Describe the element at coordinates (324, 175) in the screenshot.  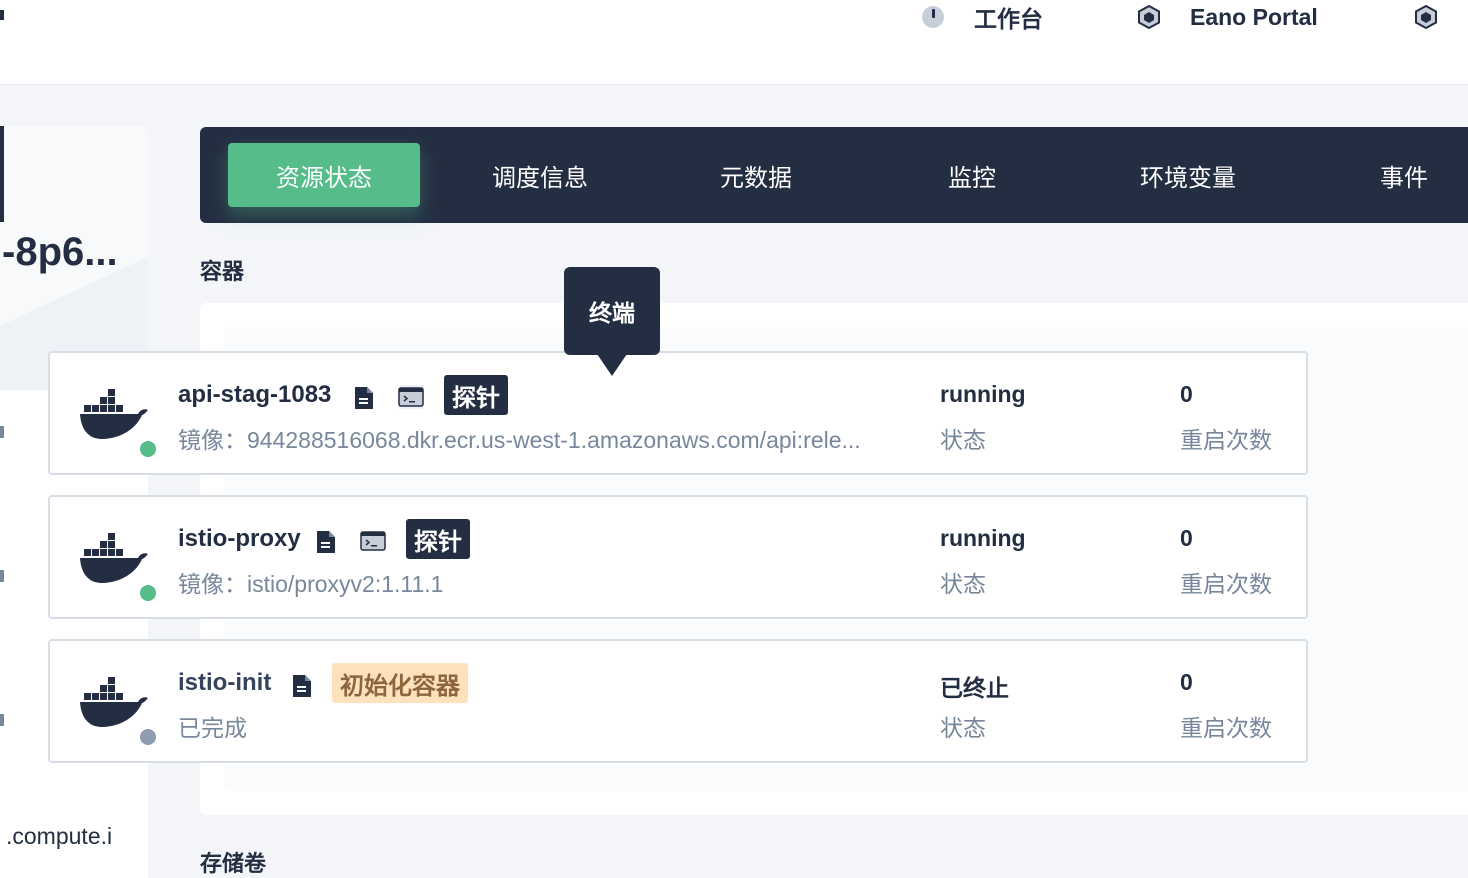
I see `tab-resource-status: 资源状态` at that location.